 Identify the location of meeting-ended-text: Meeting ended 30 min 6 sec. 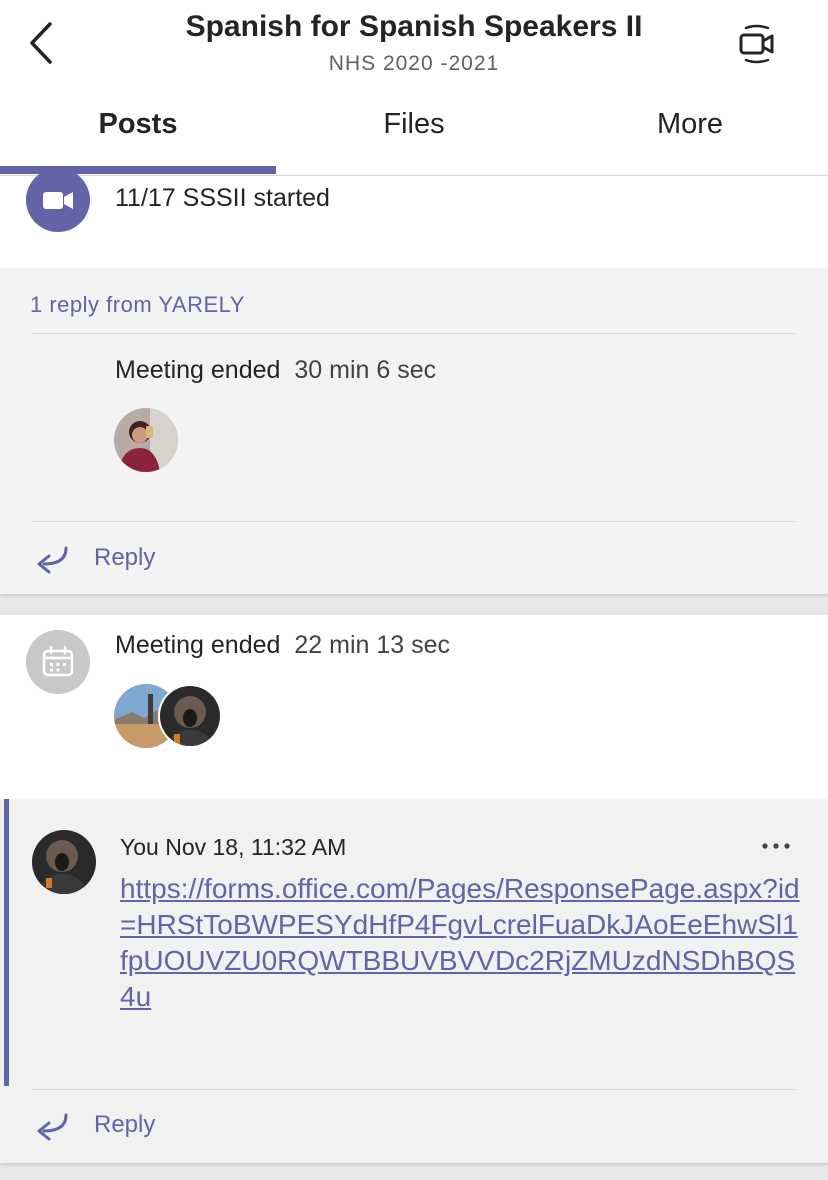
(275, 370).